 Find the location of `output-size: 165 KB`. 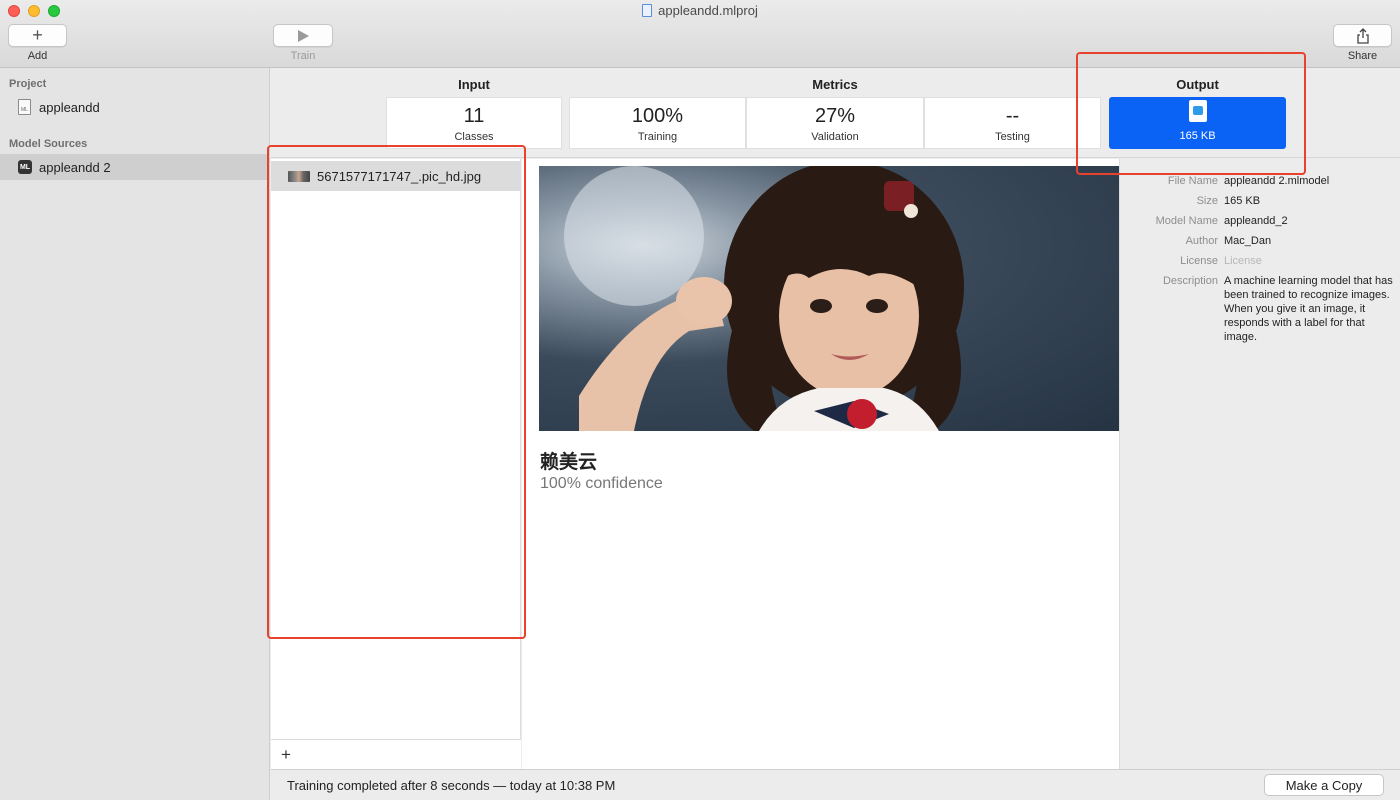

output-size: 165 KB is located at coordinates (1197, 136).